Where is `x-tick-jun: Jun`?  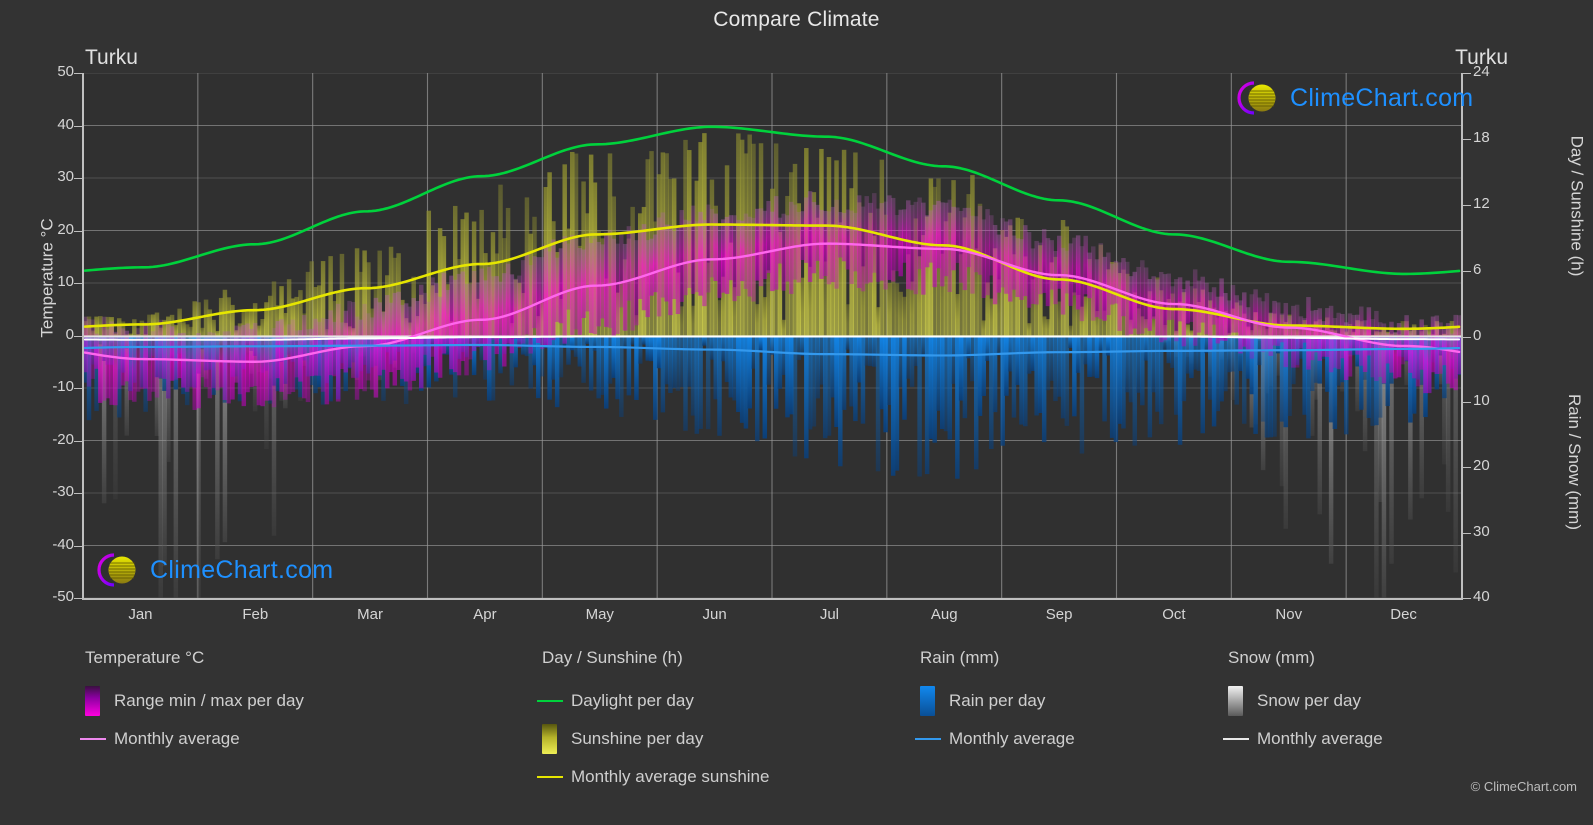
x-tick-jun: Jun is located at coordinates (714, 614).